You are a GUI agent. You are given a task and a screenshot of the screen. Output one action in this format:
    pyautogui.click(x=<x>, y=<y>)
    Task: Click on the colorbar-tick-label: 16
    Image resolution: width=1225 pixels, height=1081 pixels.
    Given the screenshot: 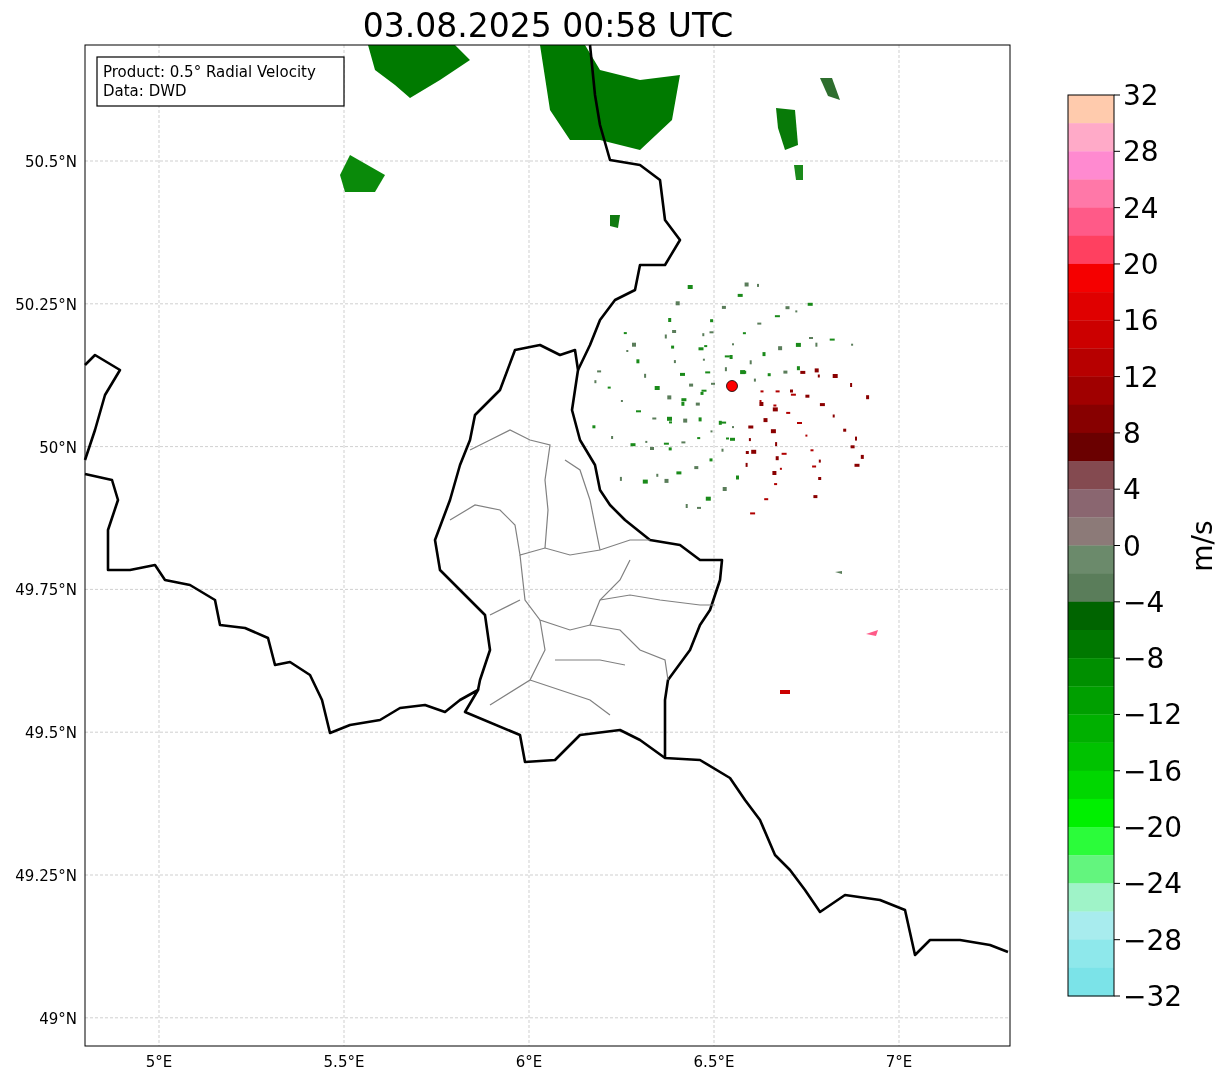 What is the action you would take?
    pyautogui.click(x=1141, y=321)
    